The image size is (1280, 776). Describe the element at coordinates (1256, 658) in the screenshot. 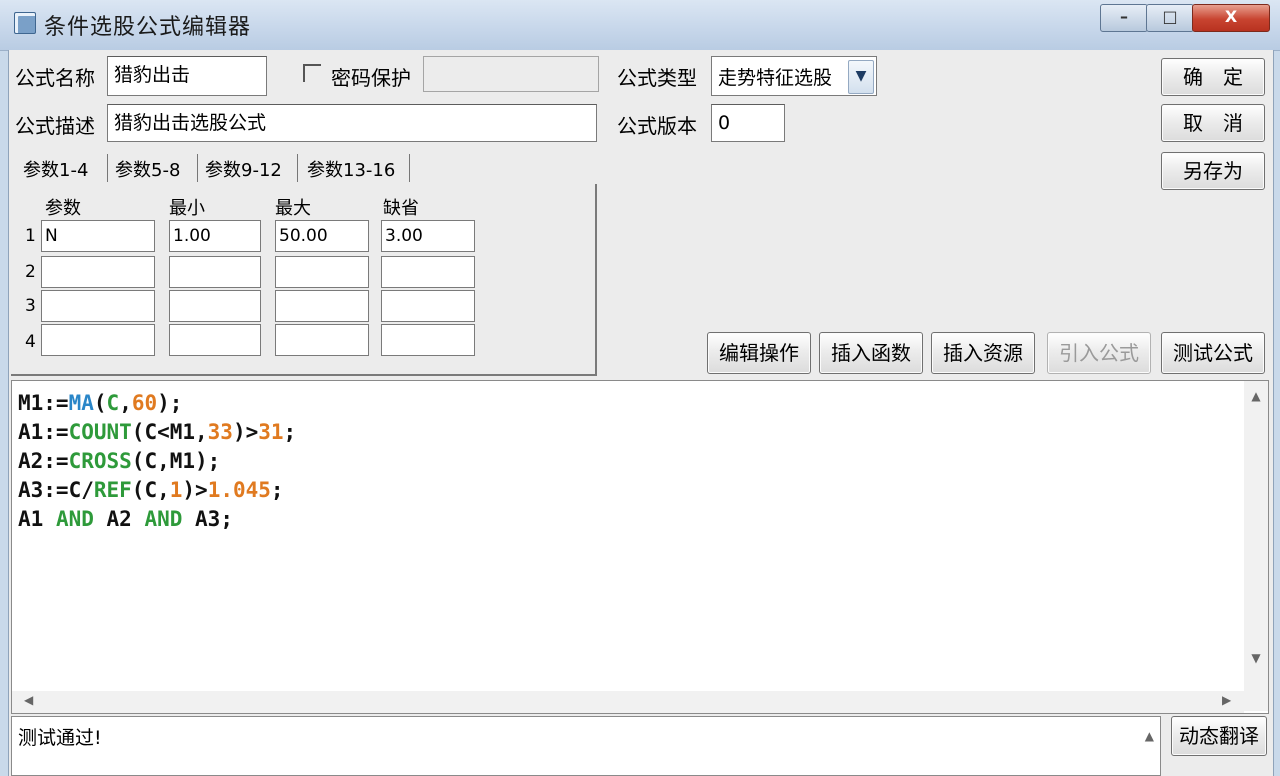

I see `scroll-down-icon: ▼` at that location.